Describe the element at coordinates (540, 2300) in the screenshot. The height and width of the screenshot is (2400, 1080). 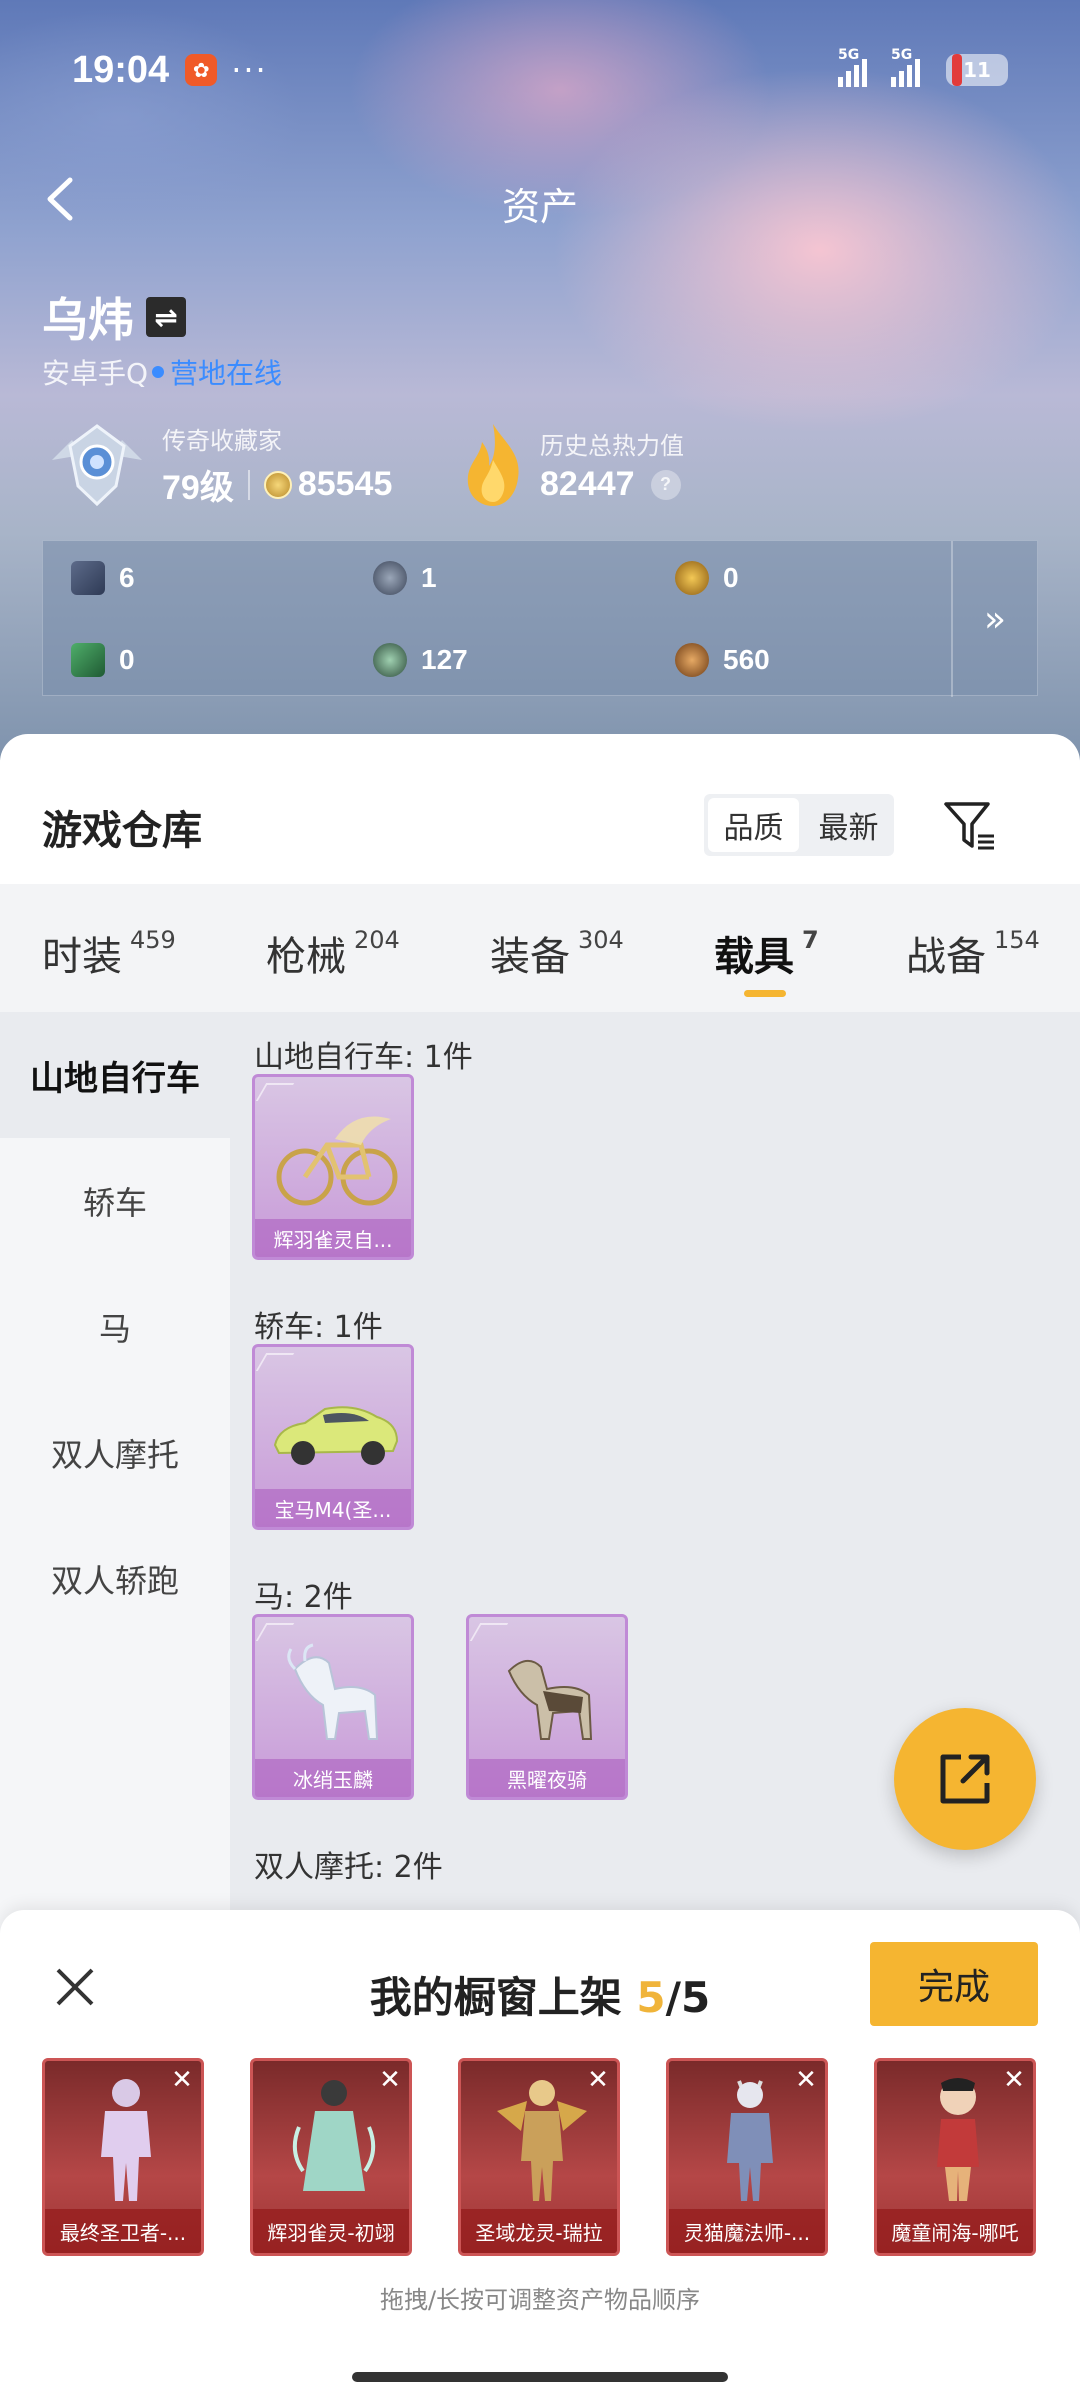
I see `reorder-hint: 拖拽/长按可调整资产物品顺序` at that location.